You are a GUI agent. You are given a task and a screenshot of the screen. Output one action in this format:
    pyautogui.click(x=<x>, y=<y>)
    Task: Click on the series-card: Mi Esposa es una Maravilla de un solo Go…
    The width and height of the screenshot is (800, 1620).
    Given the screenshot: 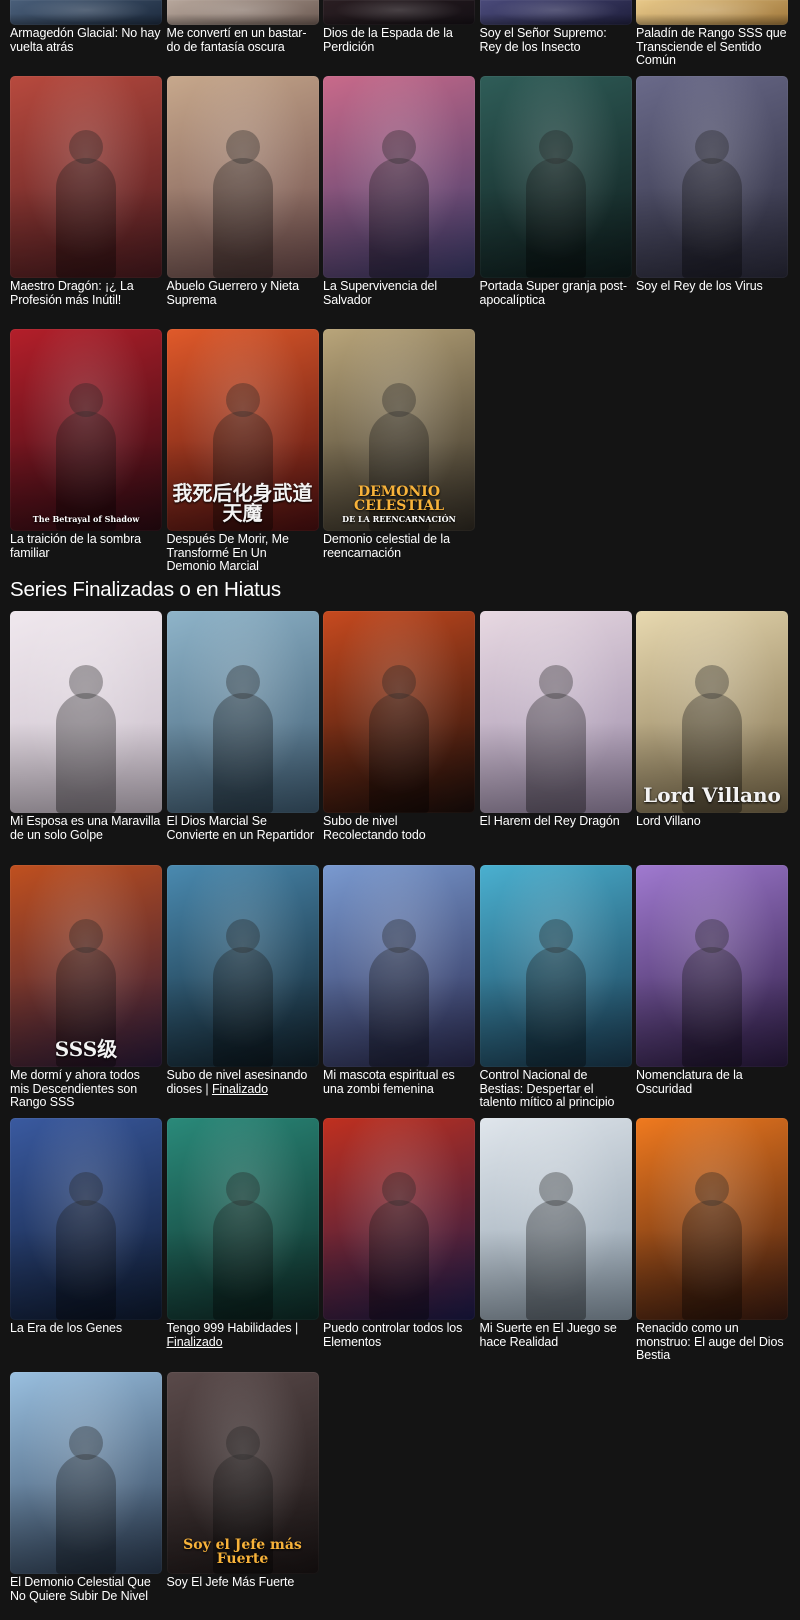 What is the action you would take?
    pyautogui.click(x=86, y=726)
    